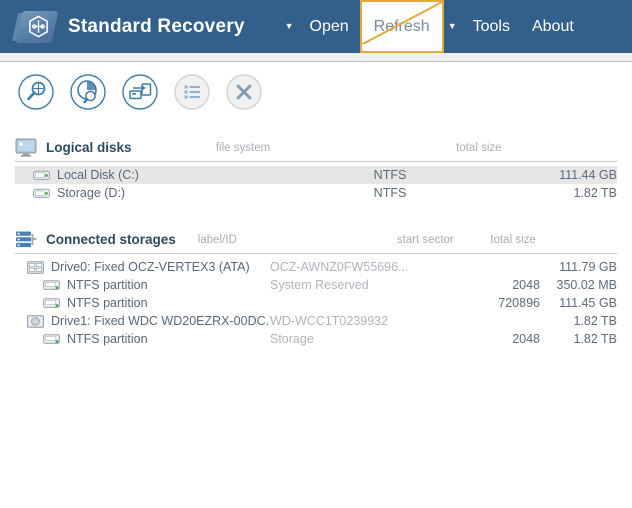 This screenshot has height=508, width=632. Describe the element at coordinates (586, 285) in the screenshot. I see `storage-row-total-size: 350.02 MB` at that location.